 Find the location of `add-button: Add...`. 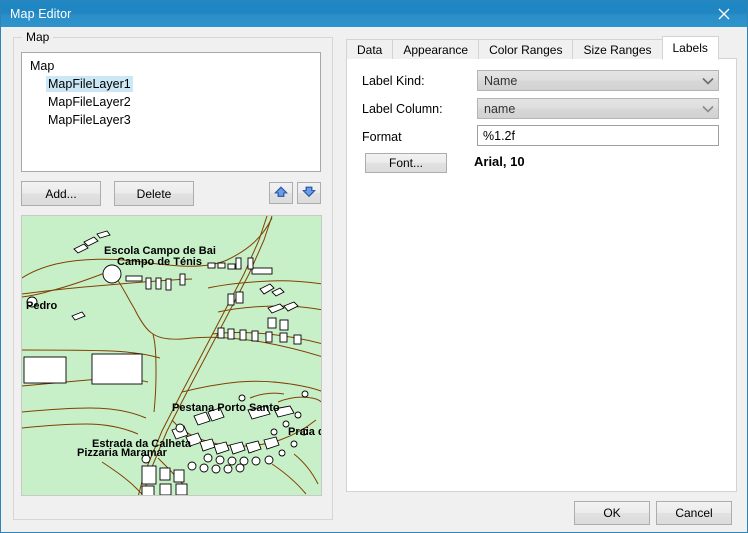

add-button: Add... is located at coordinates (61, 193).